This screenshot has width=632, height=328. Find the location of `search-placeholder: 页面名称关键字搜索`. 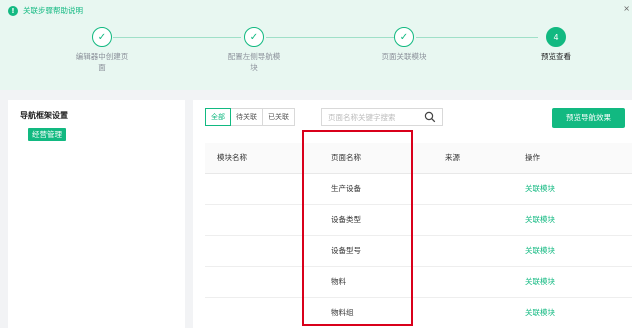

search-placeholder: 页面名称关键字搜索 is located at coordinates (362, 117).